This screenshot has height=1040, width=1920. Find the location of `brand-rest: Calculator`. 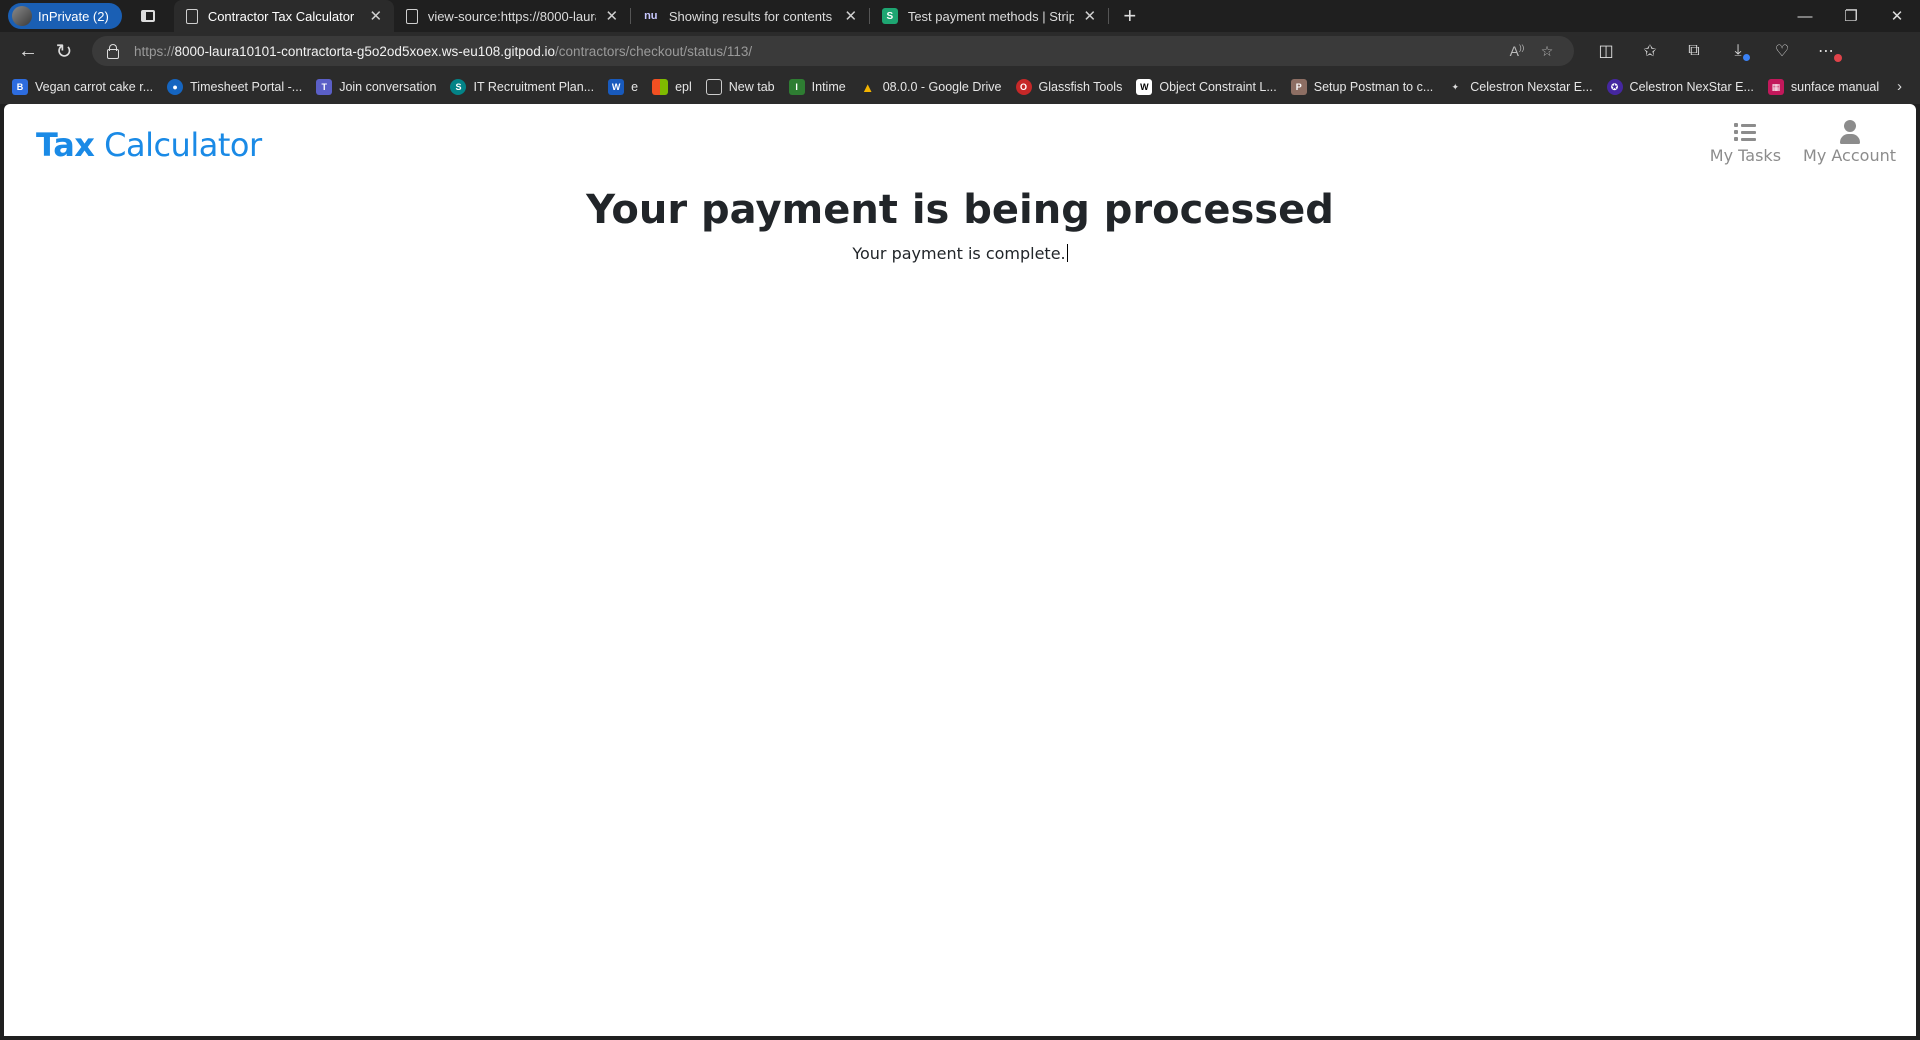

brand-rest: Calculator is located at coordinates (178, 145).